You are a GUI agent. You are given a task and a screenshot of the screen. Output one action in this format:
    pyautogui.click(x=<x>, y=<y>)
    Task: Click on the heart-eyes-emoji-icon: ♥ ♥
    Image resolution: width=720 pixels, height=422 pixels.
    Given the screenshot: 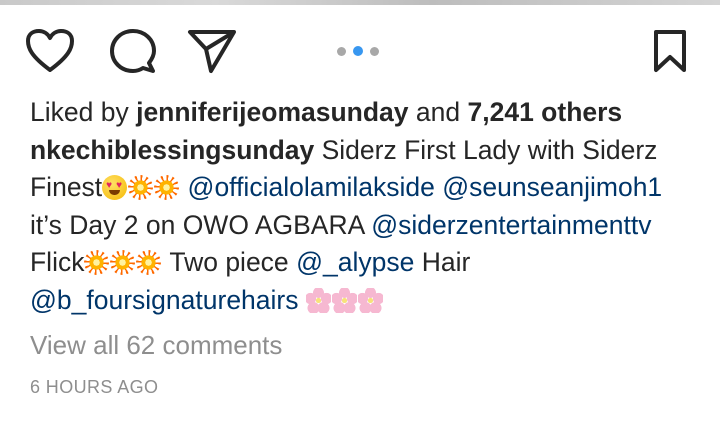 What is the action you would take?
    pyautogui.click(x=115, y=187)
    